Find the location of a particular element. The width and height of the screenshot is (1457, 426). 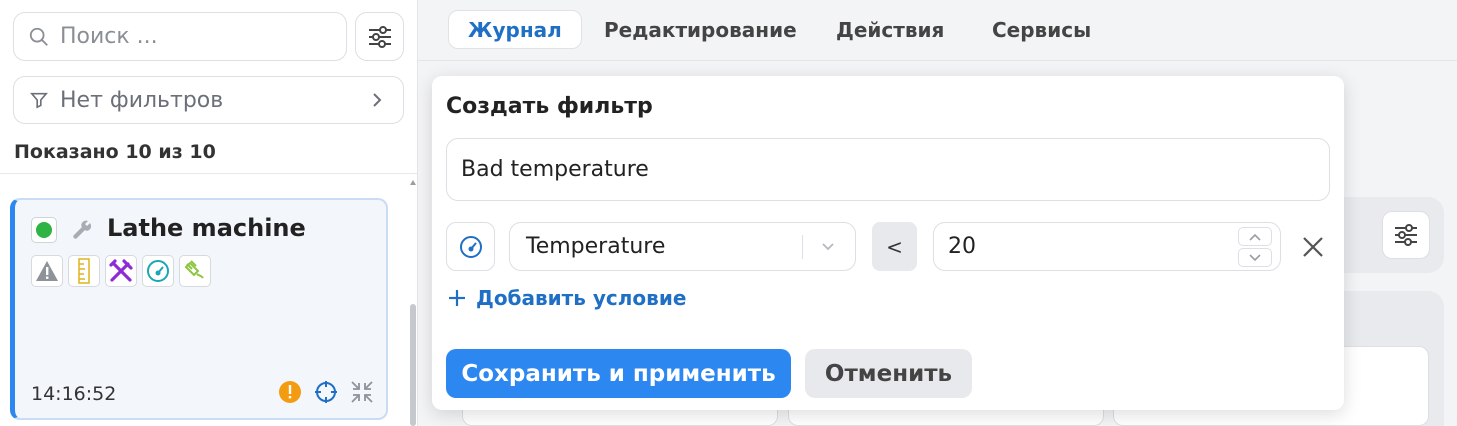

condition-value: 20 is located at coordinates (962, 246).